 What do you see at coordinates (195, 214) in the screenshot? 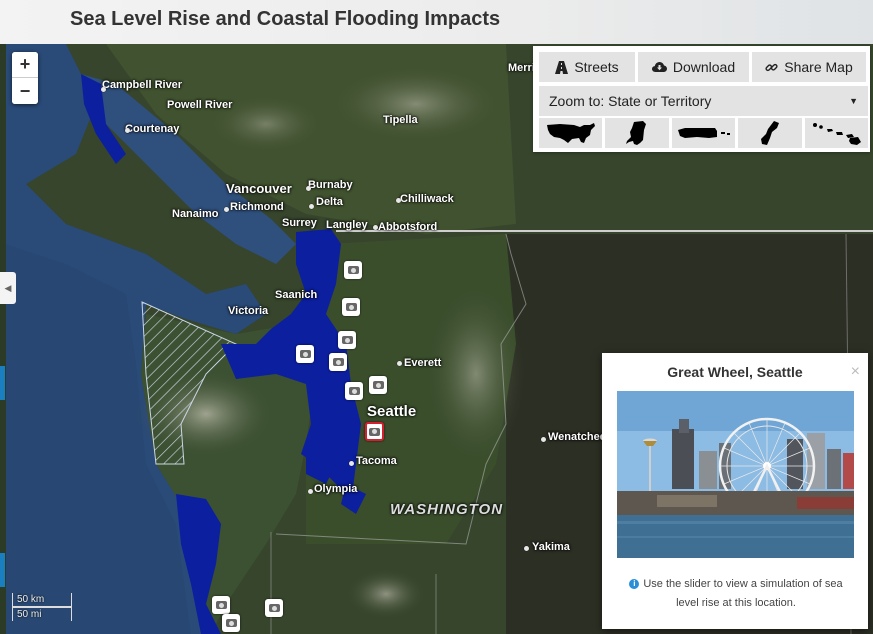
I see `label-nanaimo: Nanaimo` at bounding box center [195, 214].